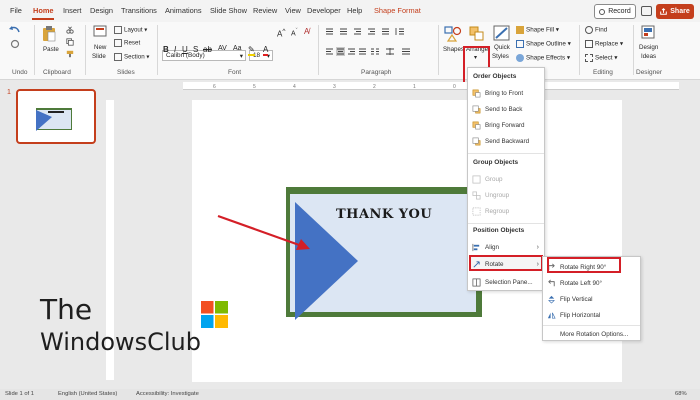  What do you see at coordinates (601, 58) in the screenshot?
I see `select-button: Select ▾` at bounding box center [601, 58].